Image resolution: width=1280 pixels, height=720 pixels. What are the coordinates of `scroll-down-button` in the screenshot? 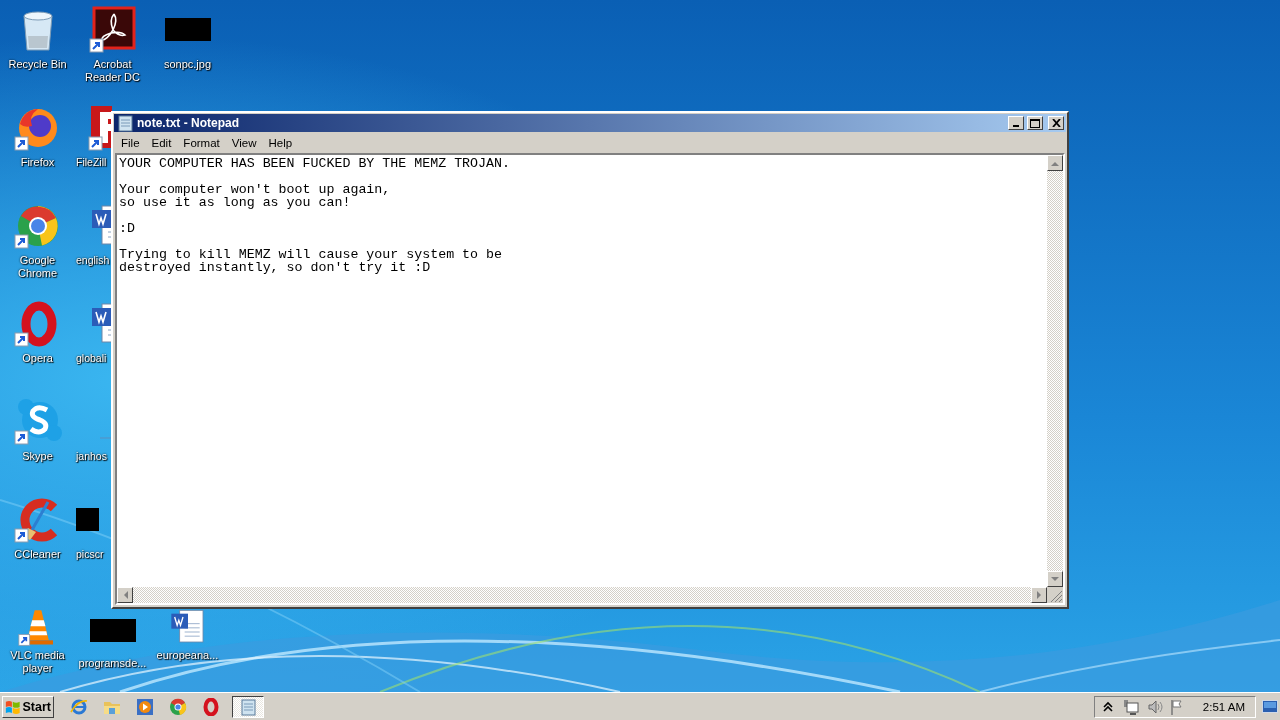 It's located at (1055, 579).